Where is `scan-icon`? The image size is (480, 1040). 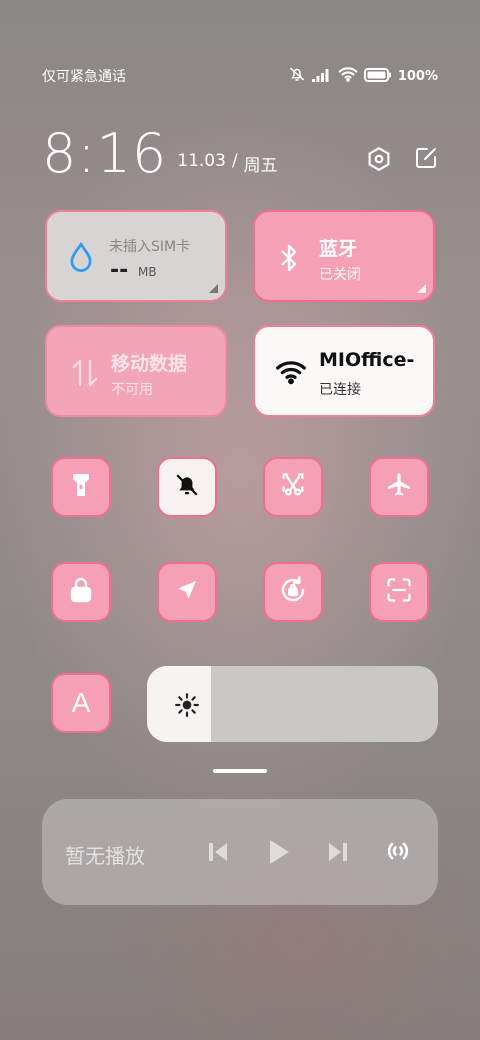
scan-icon is located at coordinates (399, 592).